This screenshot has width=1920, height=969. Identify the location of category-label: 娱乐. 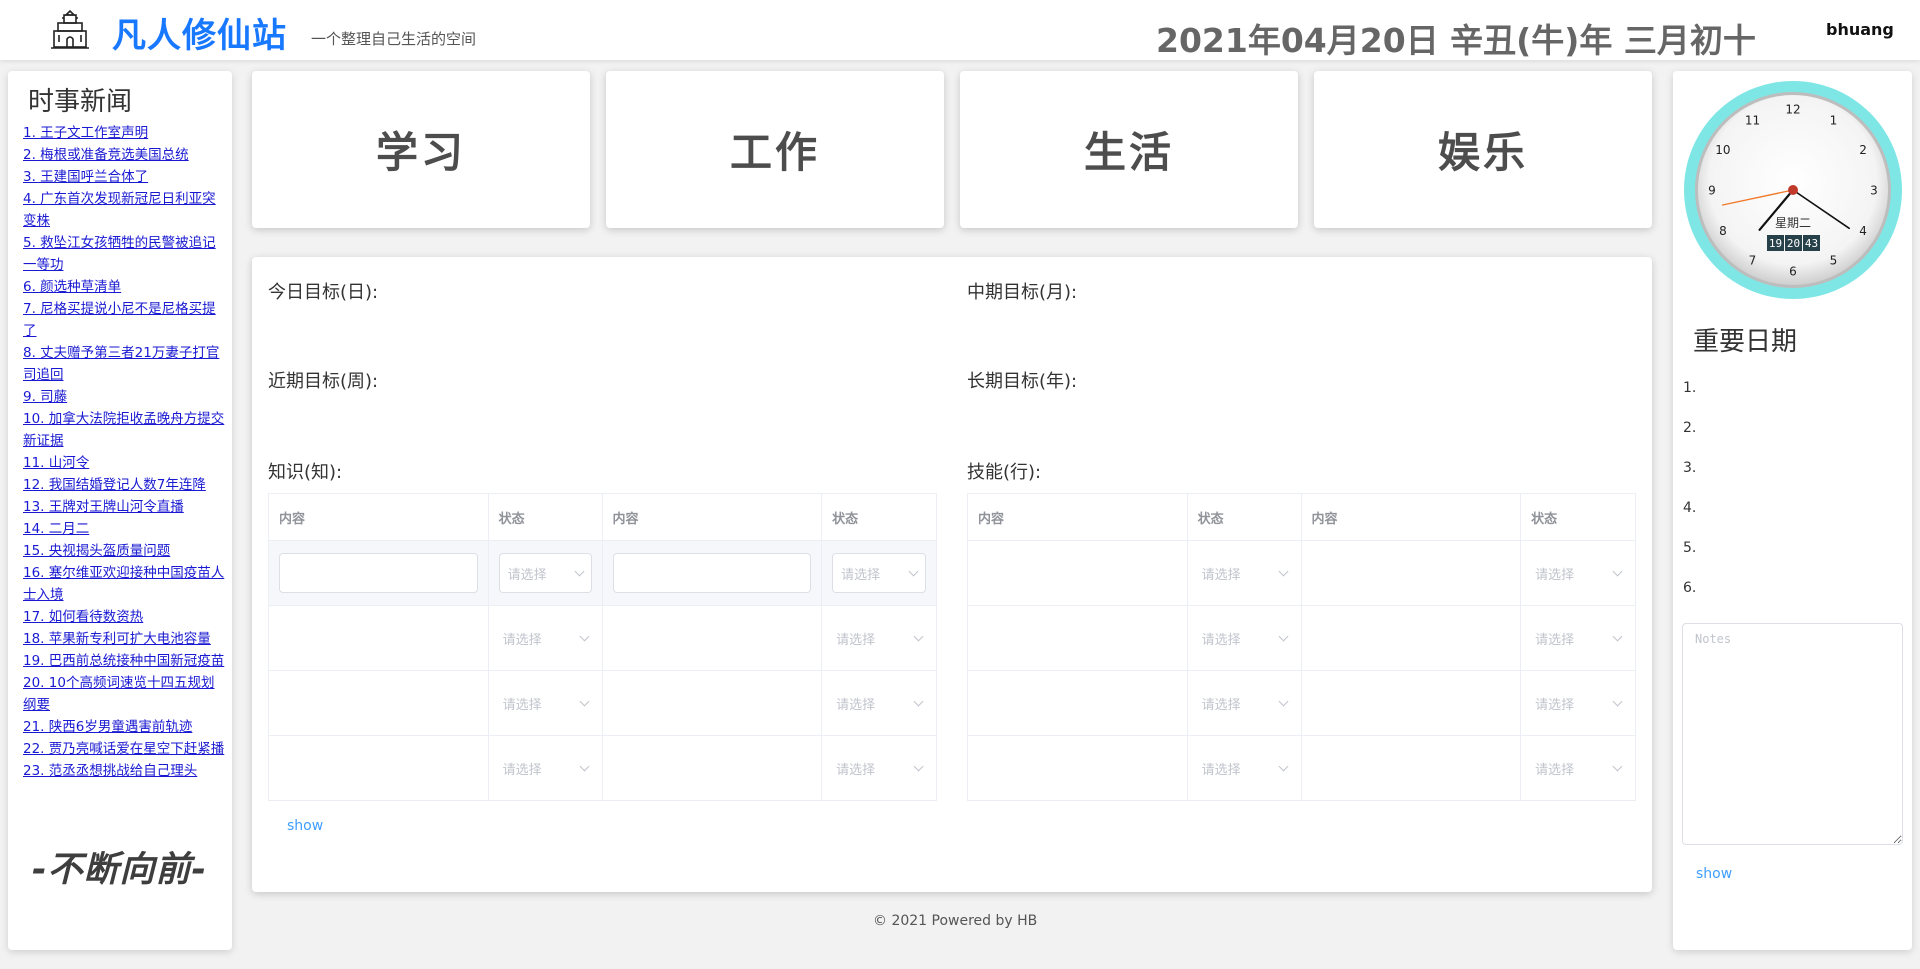
(1482, 152).